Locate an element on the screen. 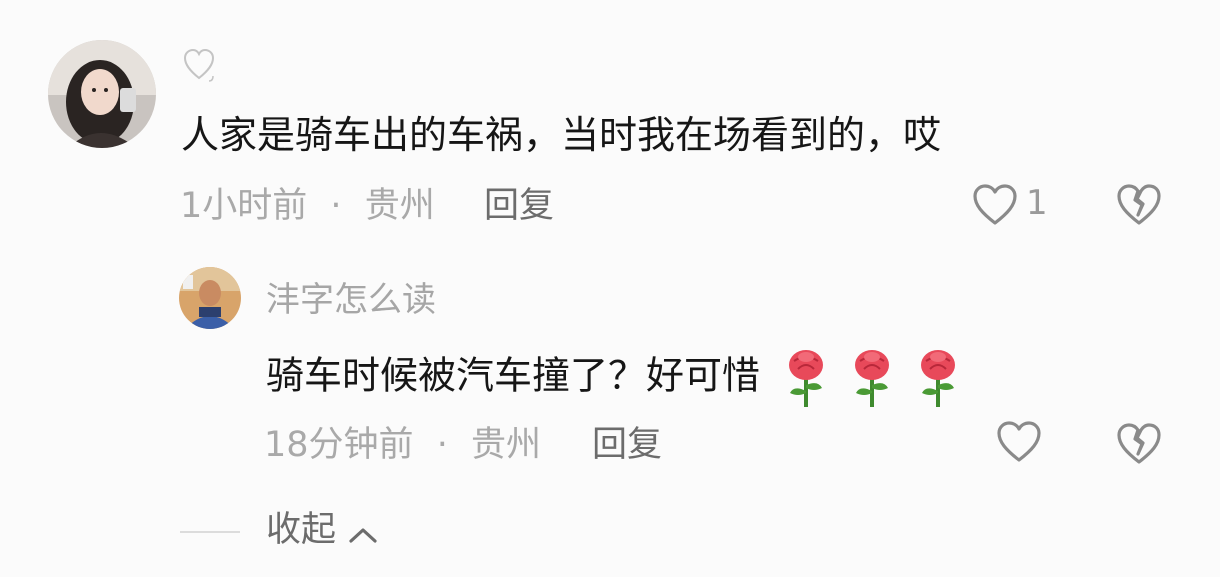 The width and height of the screenshot is (1220, 577). collapse-button: 收起 is located at coordinates (322, 531).